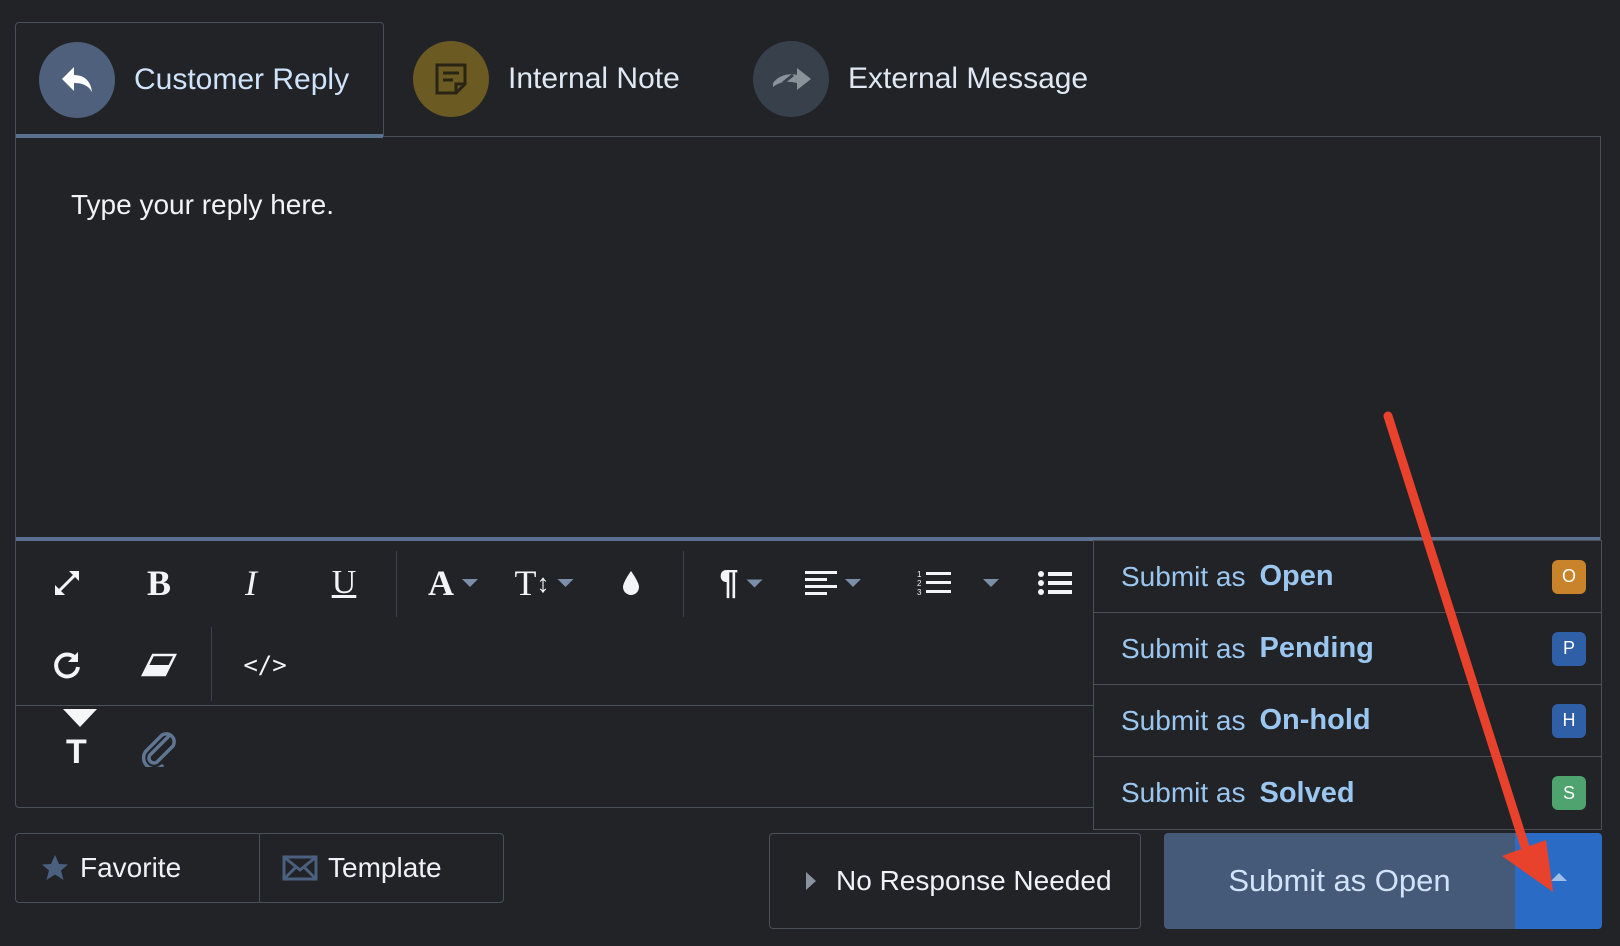 This screenshot has width=1620, height=946. I want to click on favorite-button: Favorite, so click(138, 868).